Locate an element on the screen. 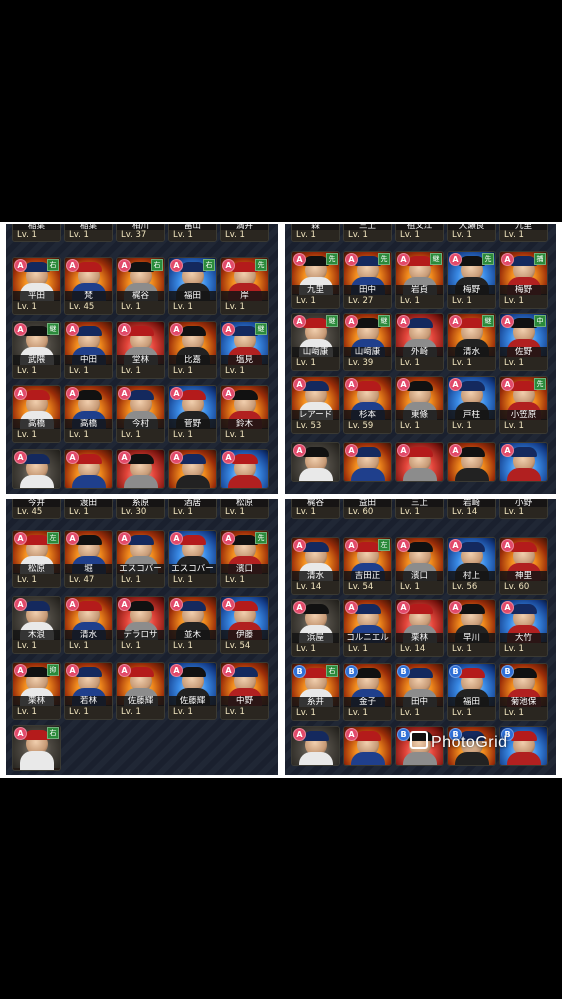 This screenshot has width=562, height=999. player-card: 相川 Lv. 37 is located at coordinates (140, 233).